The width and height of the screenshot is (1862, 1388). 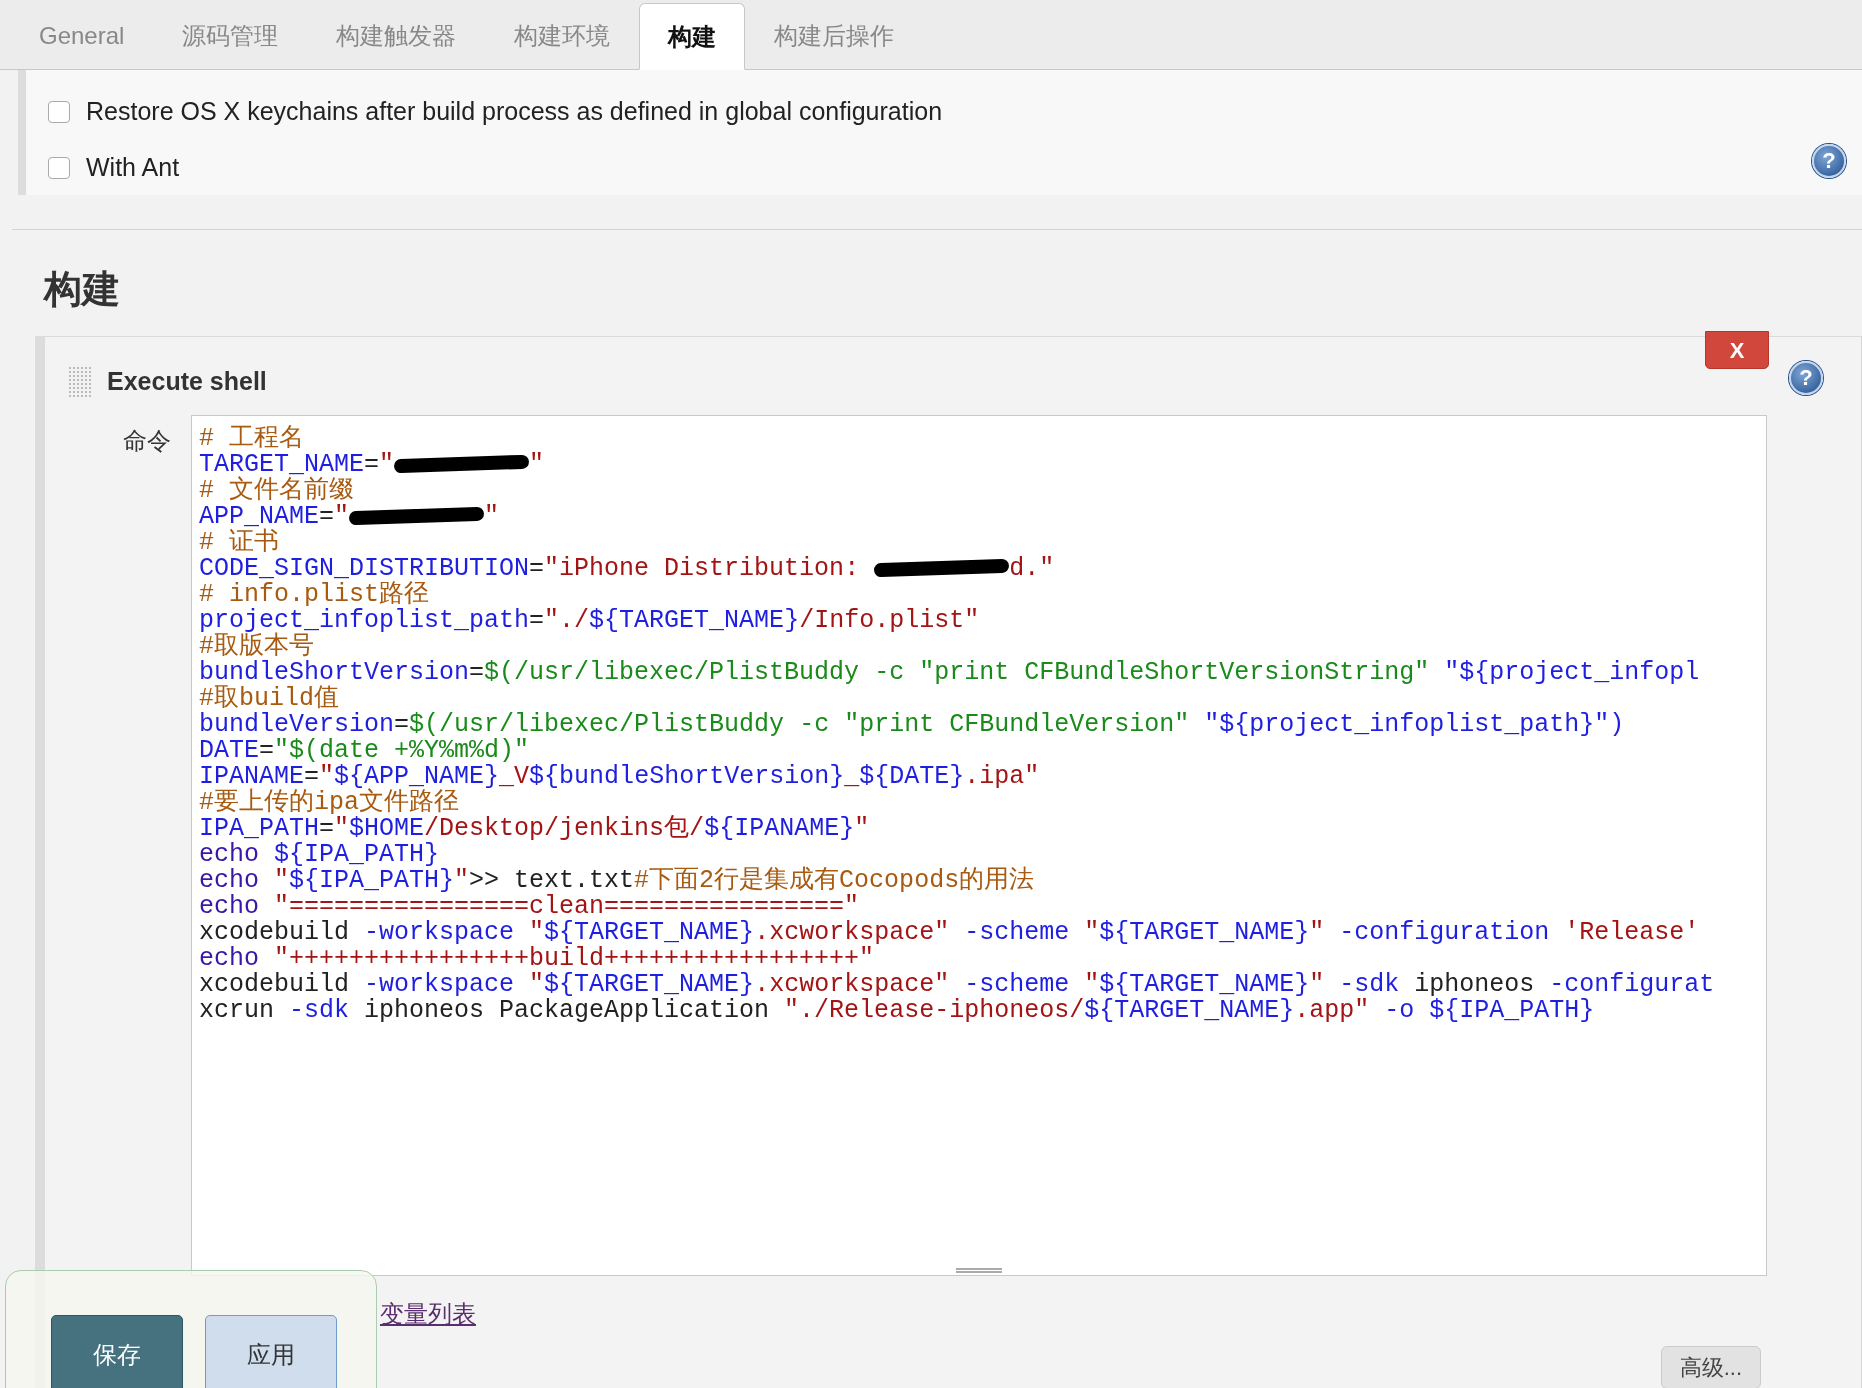 I want to click on drag-handle-icon, so click(x=80, y=382).